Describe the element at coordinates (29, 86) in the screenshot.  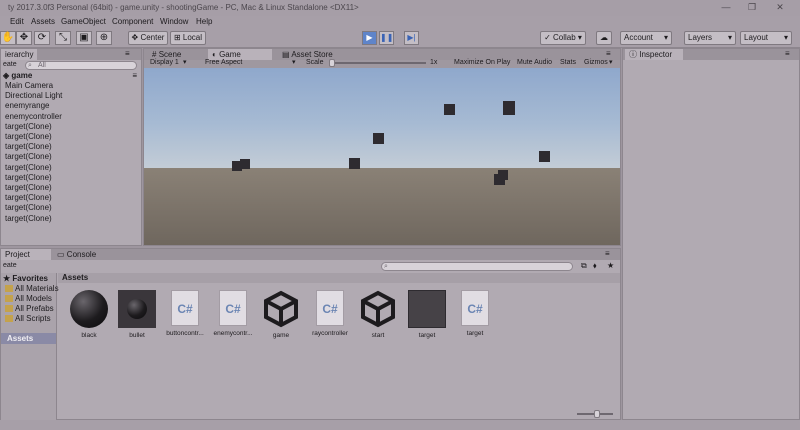
I see `hierarchy-item-main-camera: Main Camera` at that location.